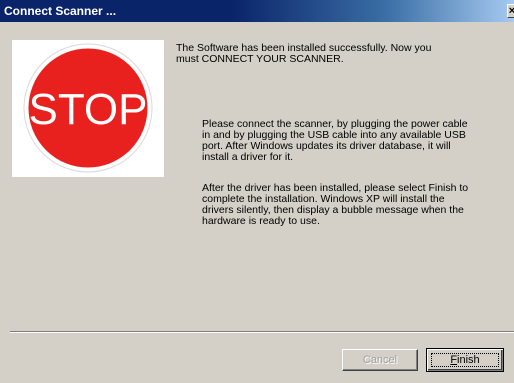  What do you see at coordinates (262, 332) in the screenshot?
I see `button-separator` at bounding box center [262, 332].